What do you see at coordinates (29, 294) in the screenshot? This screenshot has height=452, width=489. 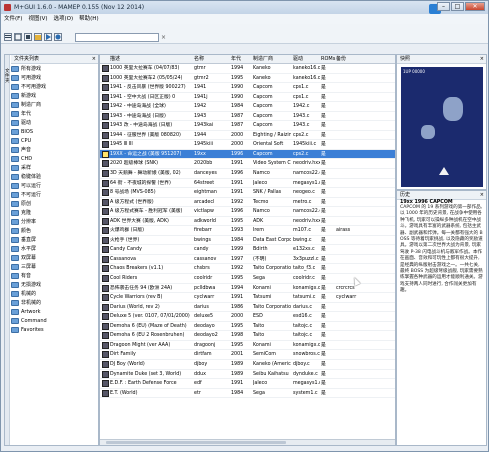 I see `folder-label: 机械的` at bounding box center [29, 294].